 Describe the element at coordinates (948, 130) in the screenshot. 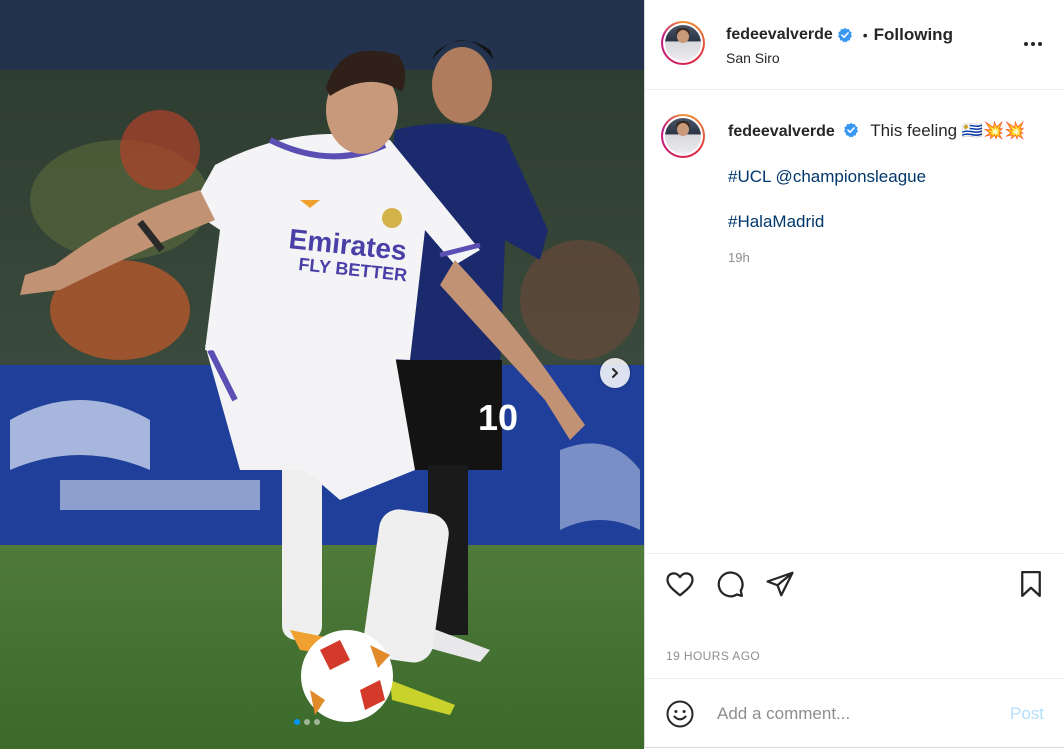

I see `caption-text: This feeling 🇺🇾💥💥` at that location.